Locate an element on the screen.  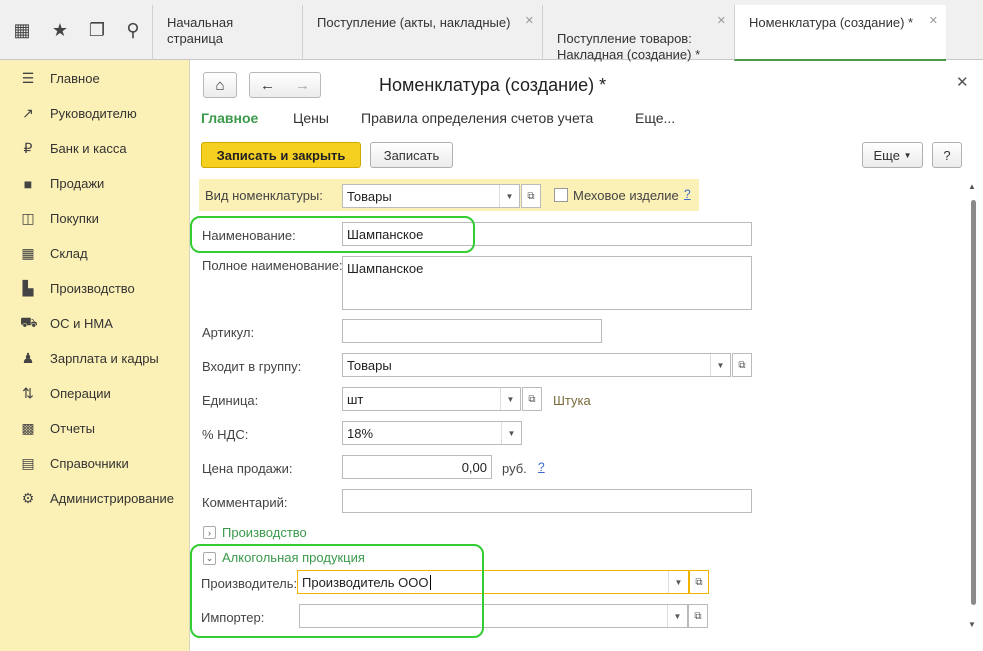
menu-icon: ☰ is located at coordinates (28, 78).